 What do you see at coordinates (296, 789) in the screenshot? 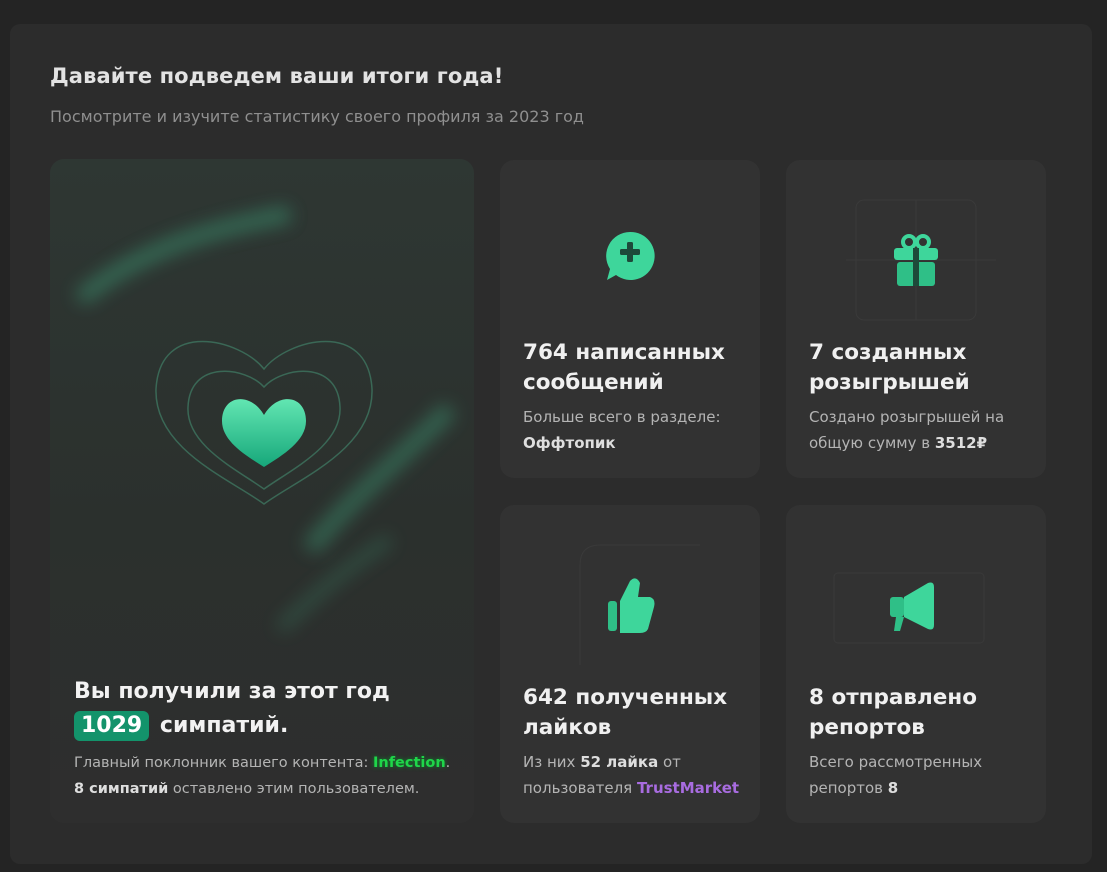
I see `top-fan-likes-suffix: оставлено этим пользователем.` at bounding box center [296, 789].